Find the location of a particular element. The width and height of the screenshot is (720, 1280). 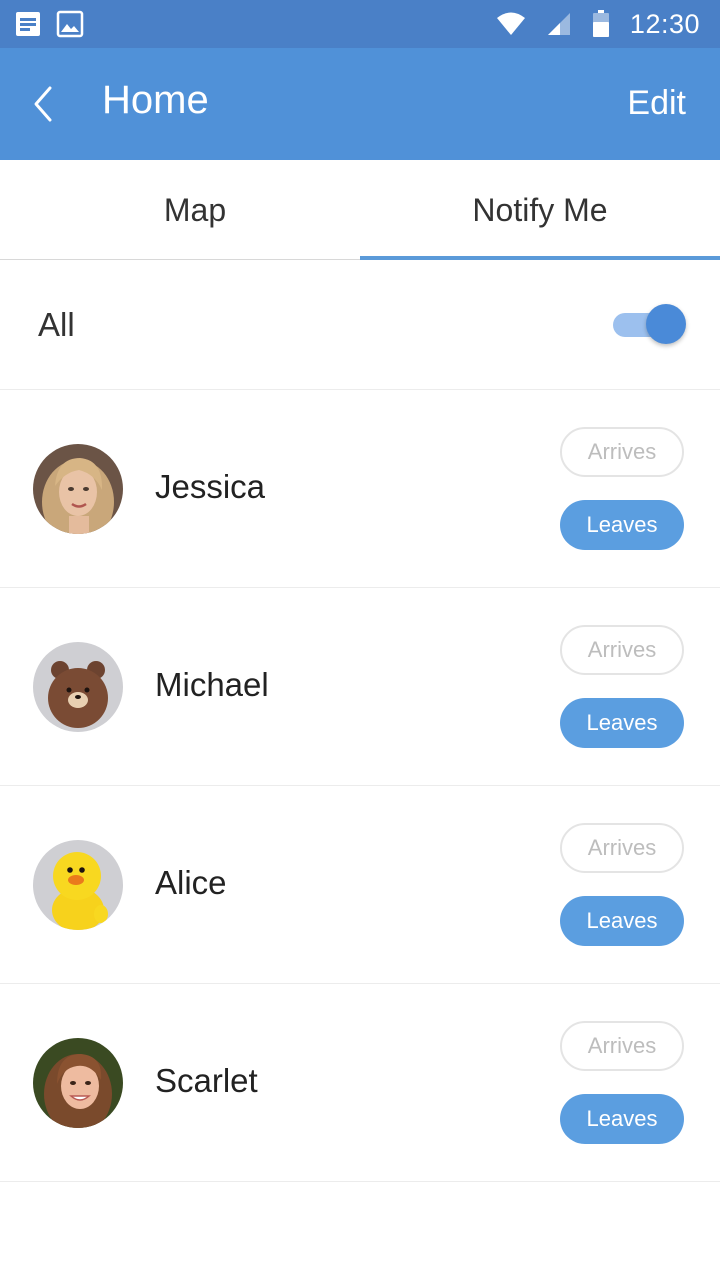

brown-bear-avatar is located at coordinates (78, 687).